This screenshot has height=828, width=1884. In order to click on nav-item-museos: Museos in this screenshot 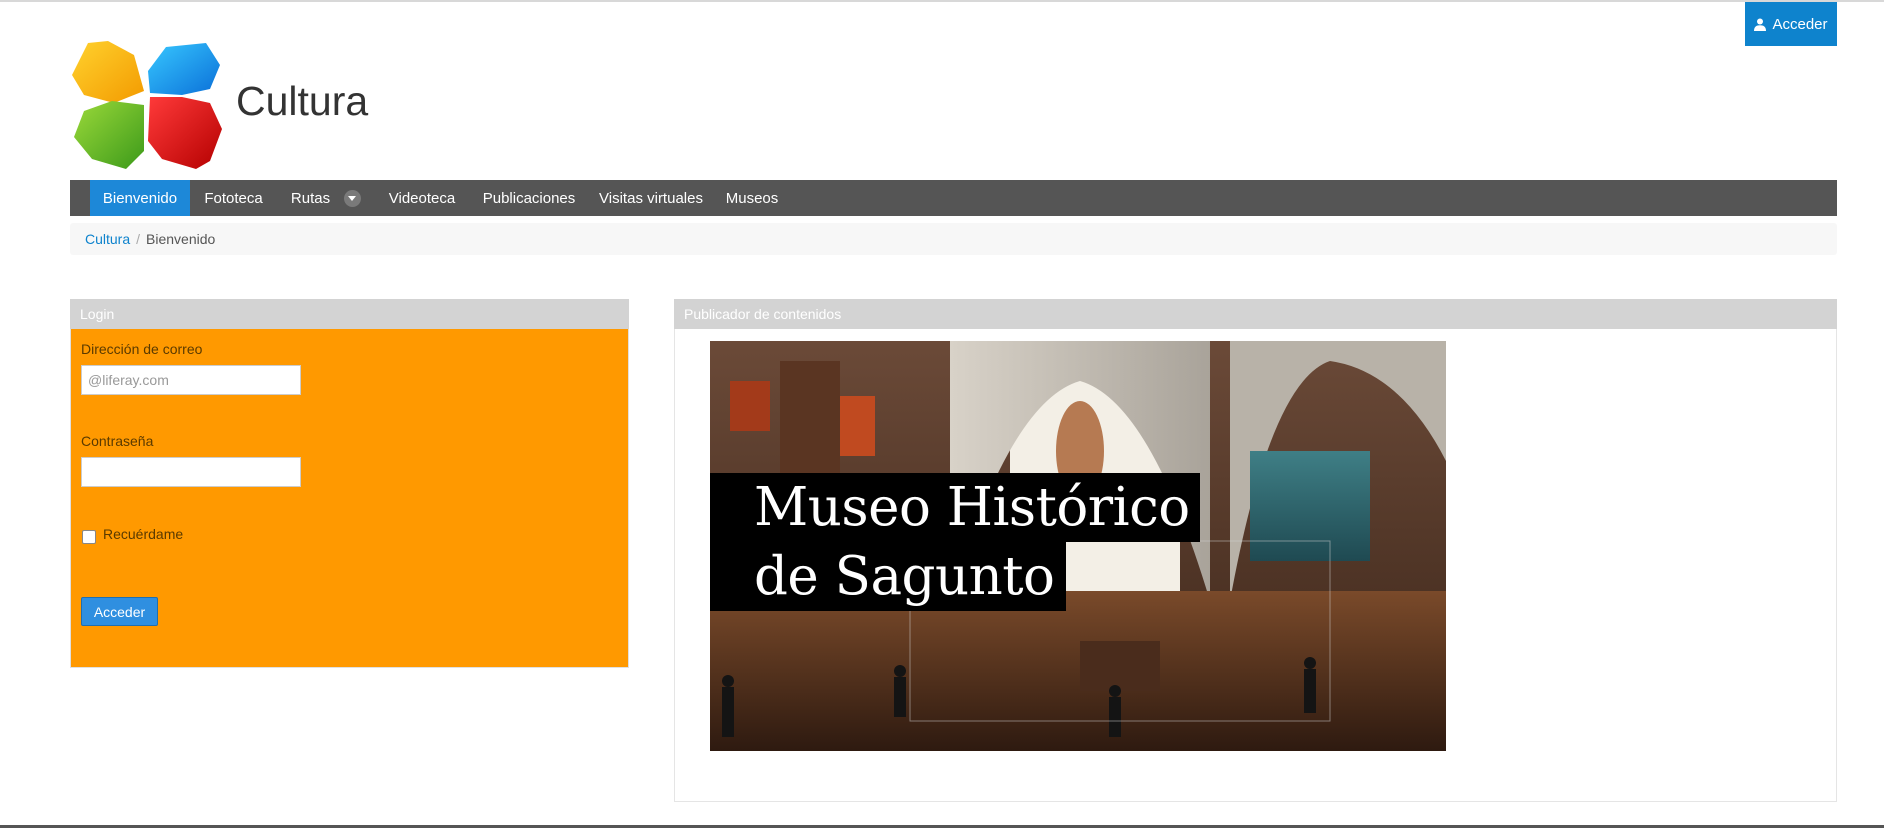, I will do `click(752, 198)`.